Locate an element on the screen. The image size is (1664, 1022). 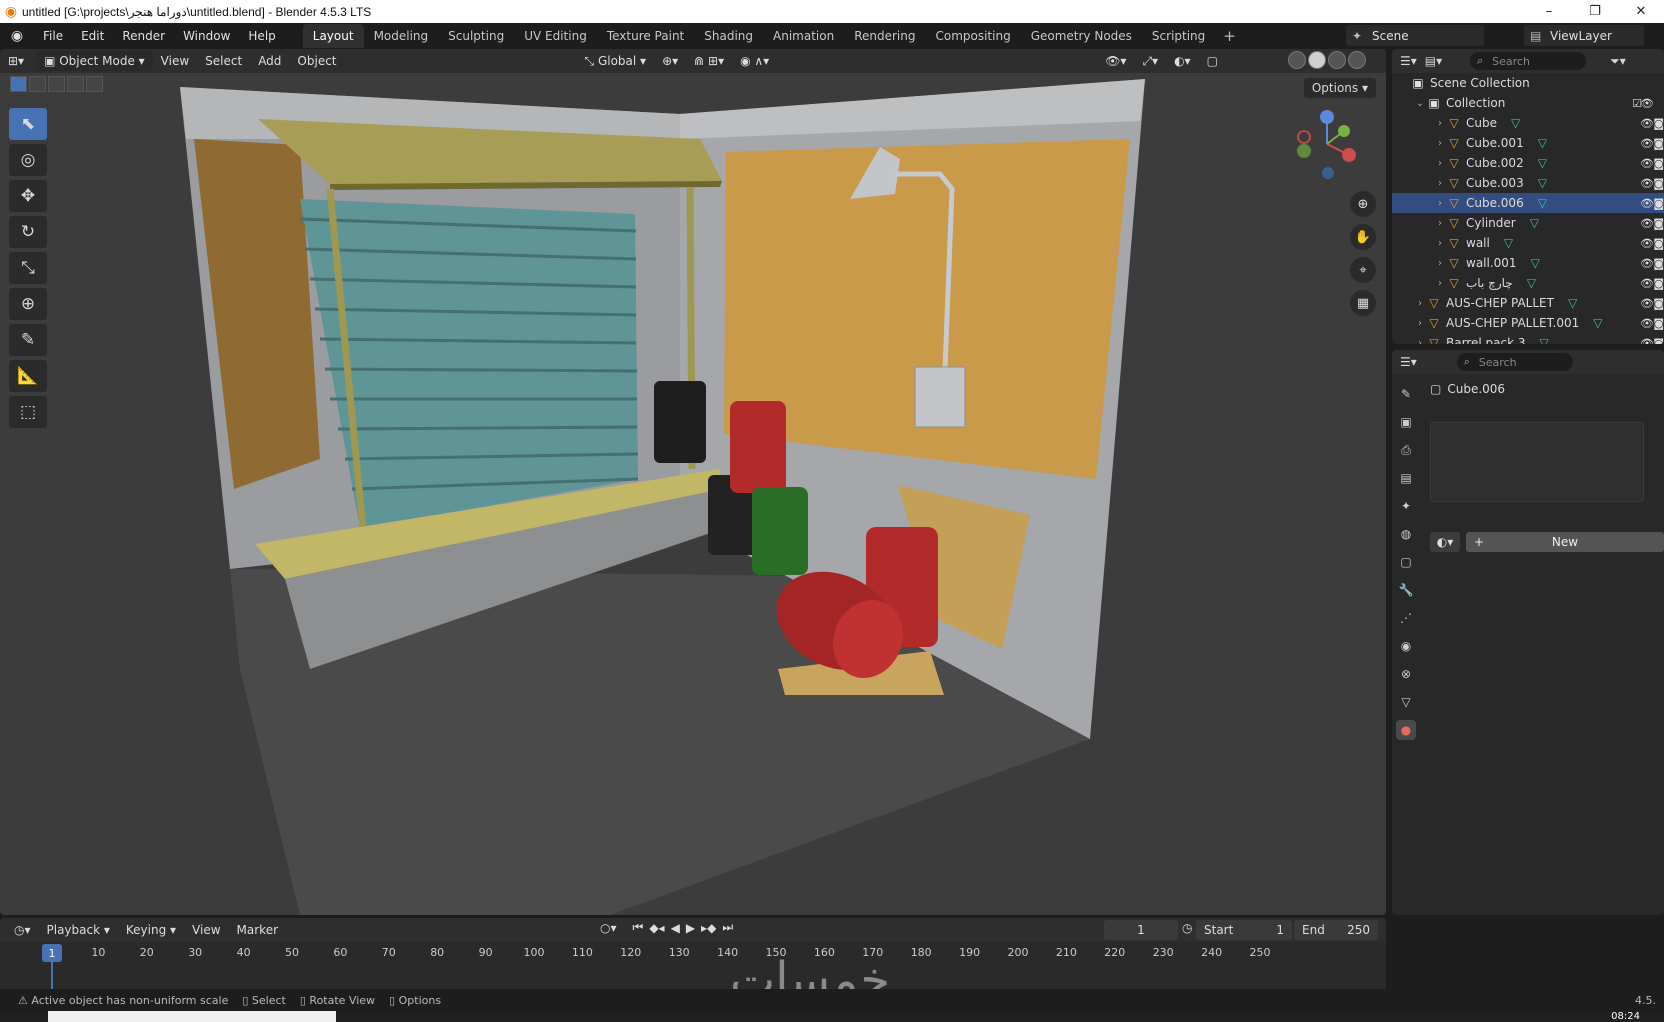
perspective-grid-icon: ▦ is located at coordinates (1363, 303).